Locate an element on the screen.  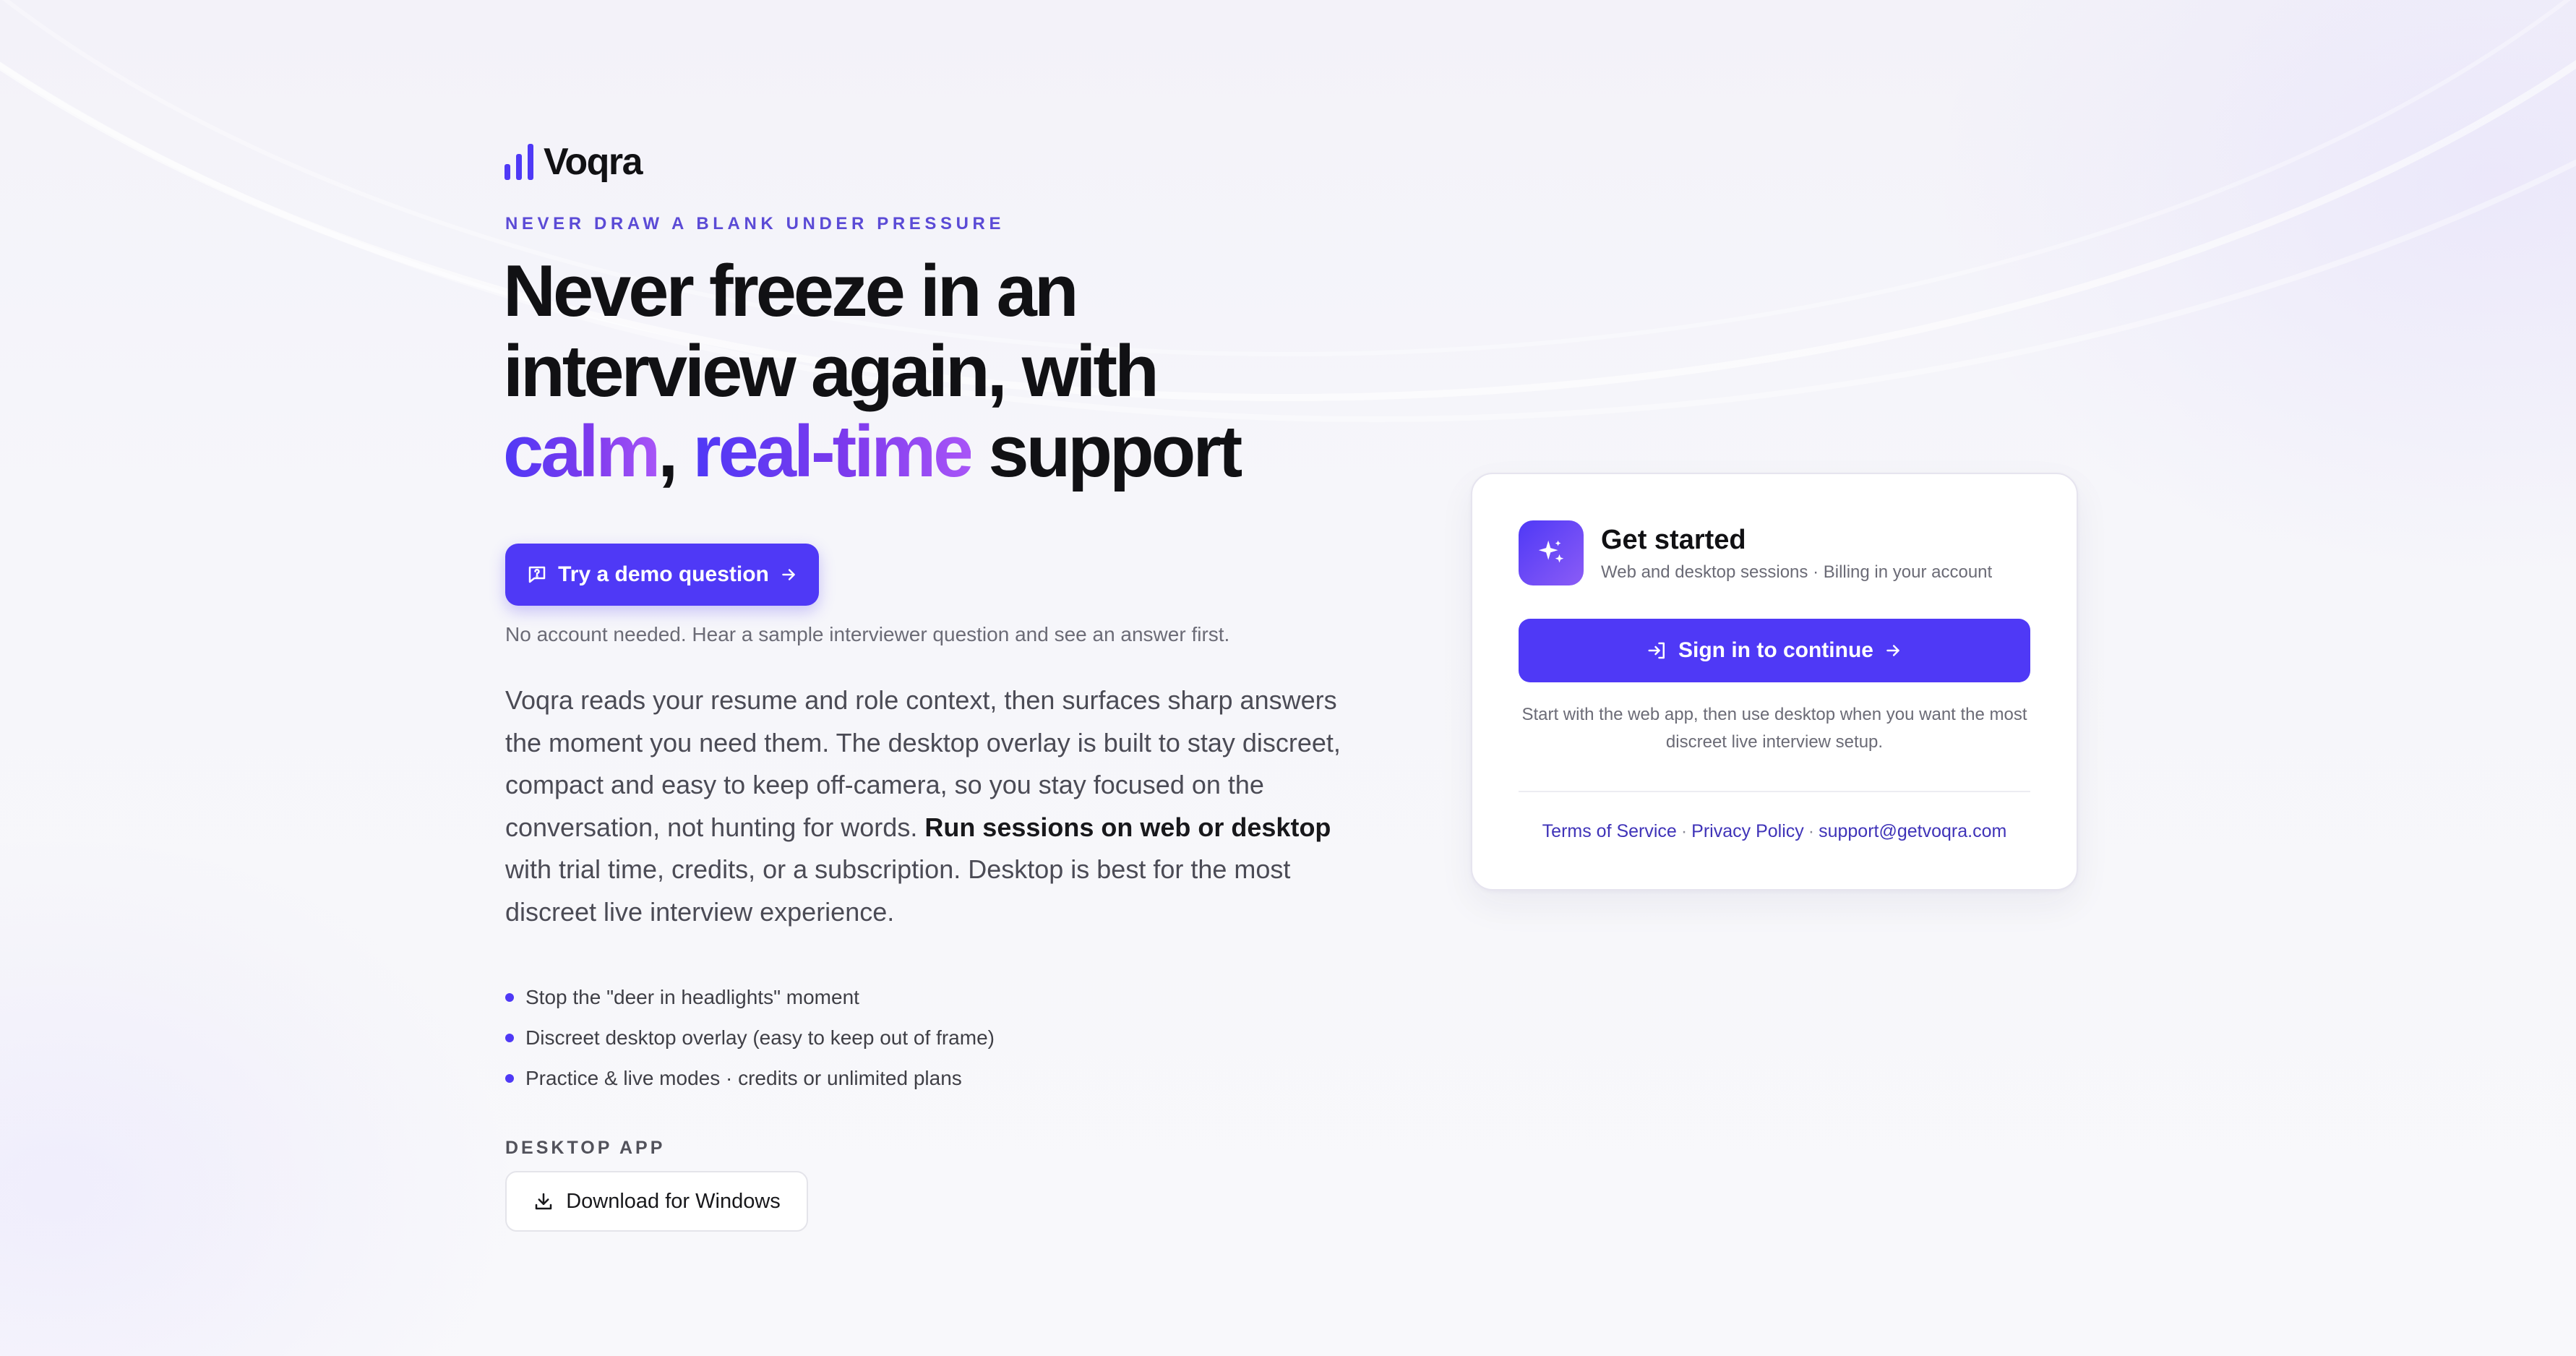
headline-line-1: Never freeze in an is located at coordinates (791, 291).